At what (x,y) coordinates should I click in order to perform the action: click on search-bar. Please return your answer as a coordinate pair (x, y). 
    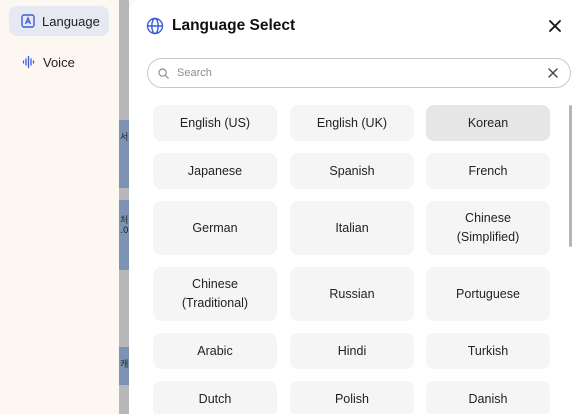
    Looking at the image, I should click on (359, 73).